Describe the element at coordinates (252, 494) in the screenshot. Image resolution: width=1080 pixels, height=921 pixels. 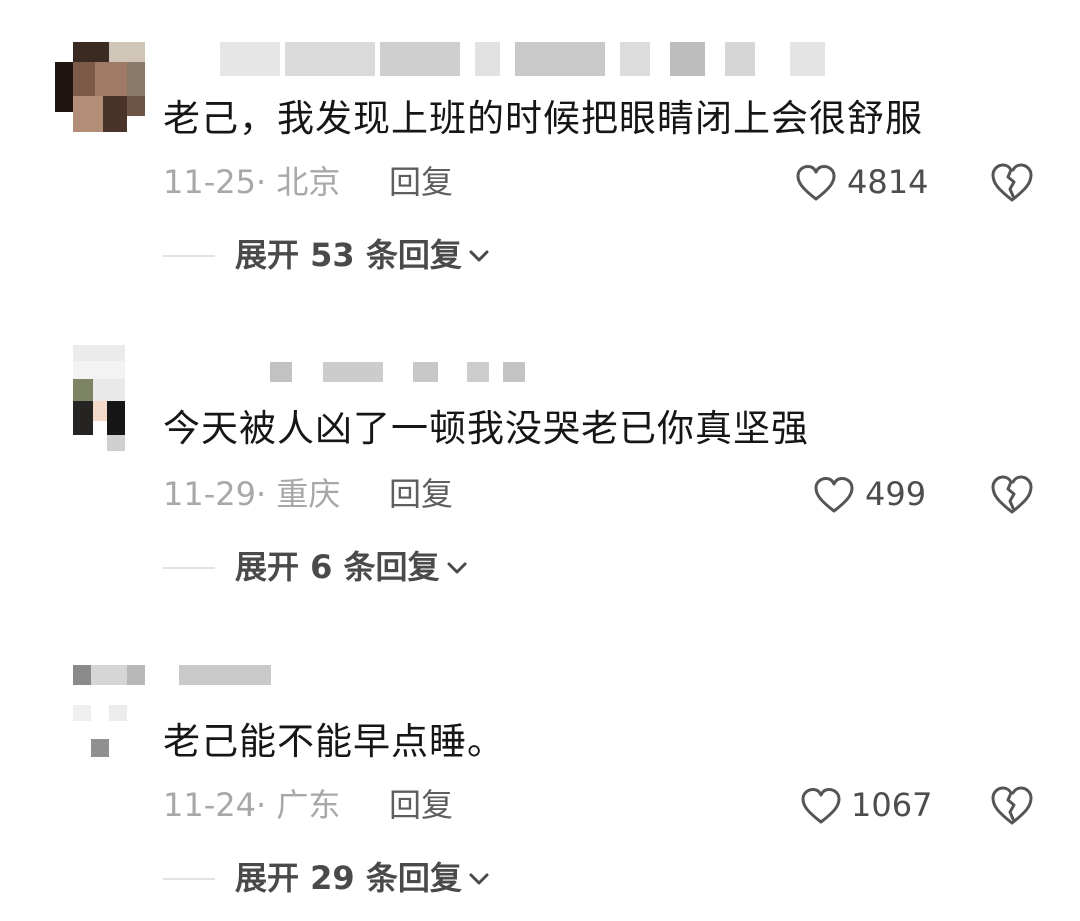
I see `comment-date-location: 11-29· 重庆` at that location.